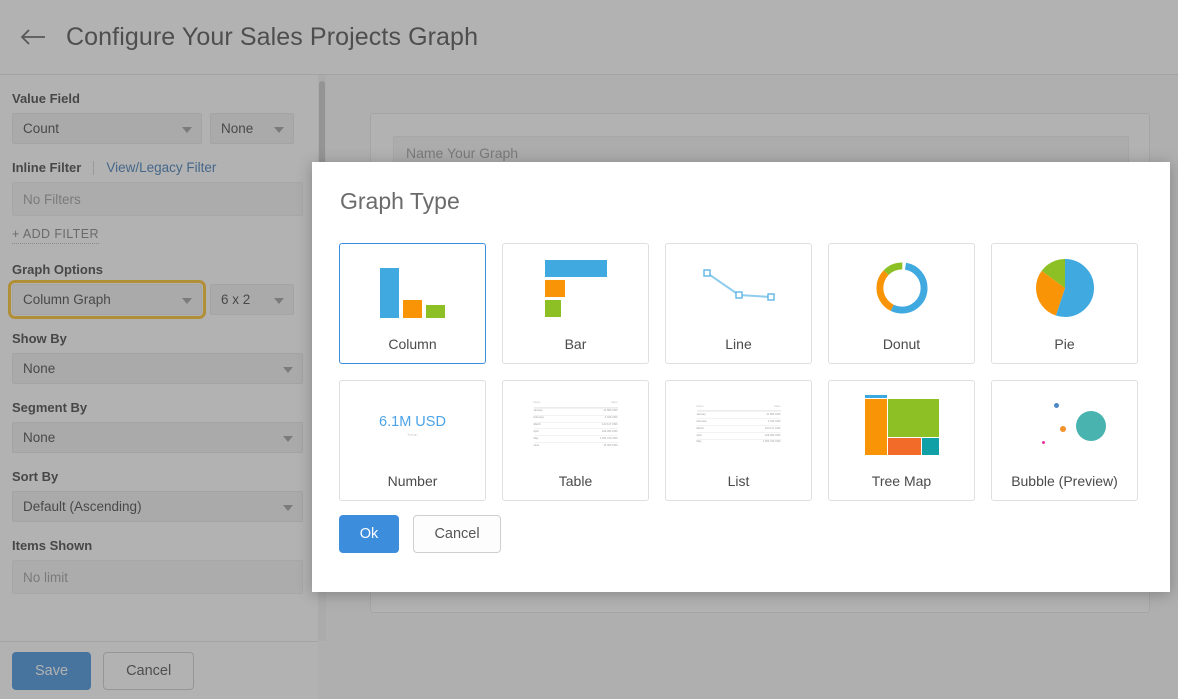 This screenshot has width=1178, height=699. Describe the element at coordinates (536, 445) in the screenshot. I see `table-cell: June` at that location.